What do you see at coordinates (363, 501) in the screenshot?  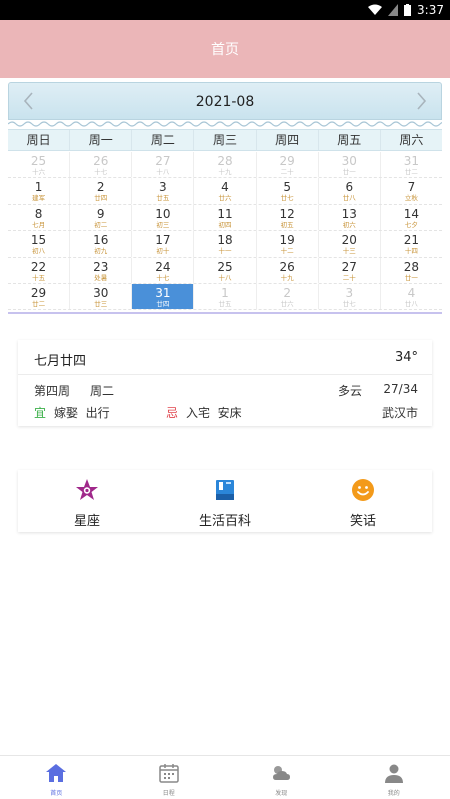 I see `feature-jokes: 笑话` at bounding box center [363, 501].